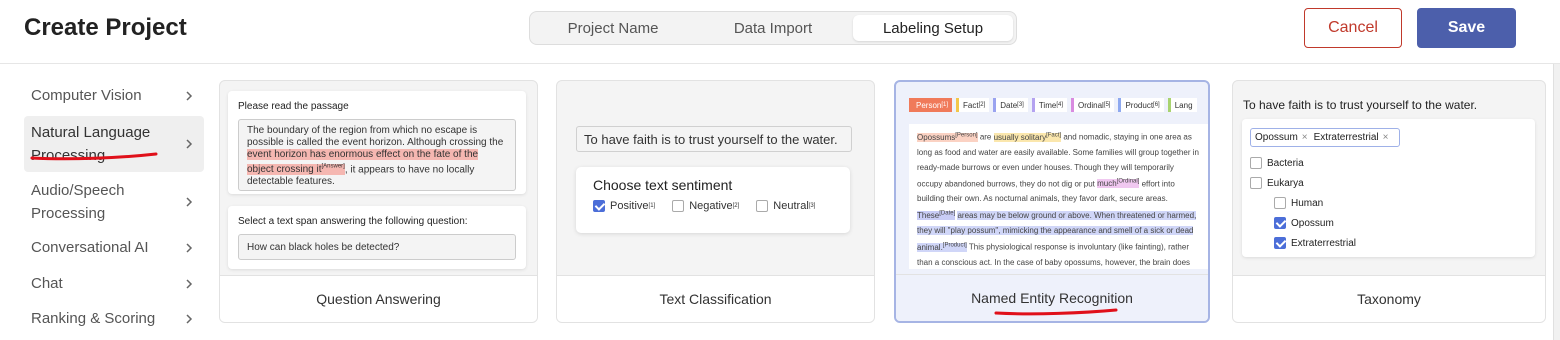  What do you see at coordinates (613, 28) in the screenshot?
I see `step-project-name: Project Name` at bounding box center [613, 28].